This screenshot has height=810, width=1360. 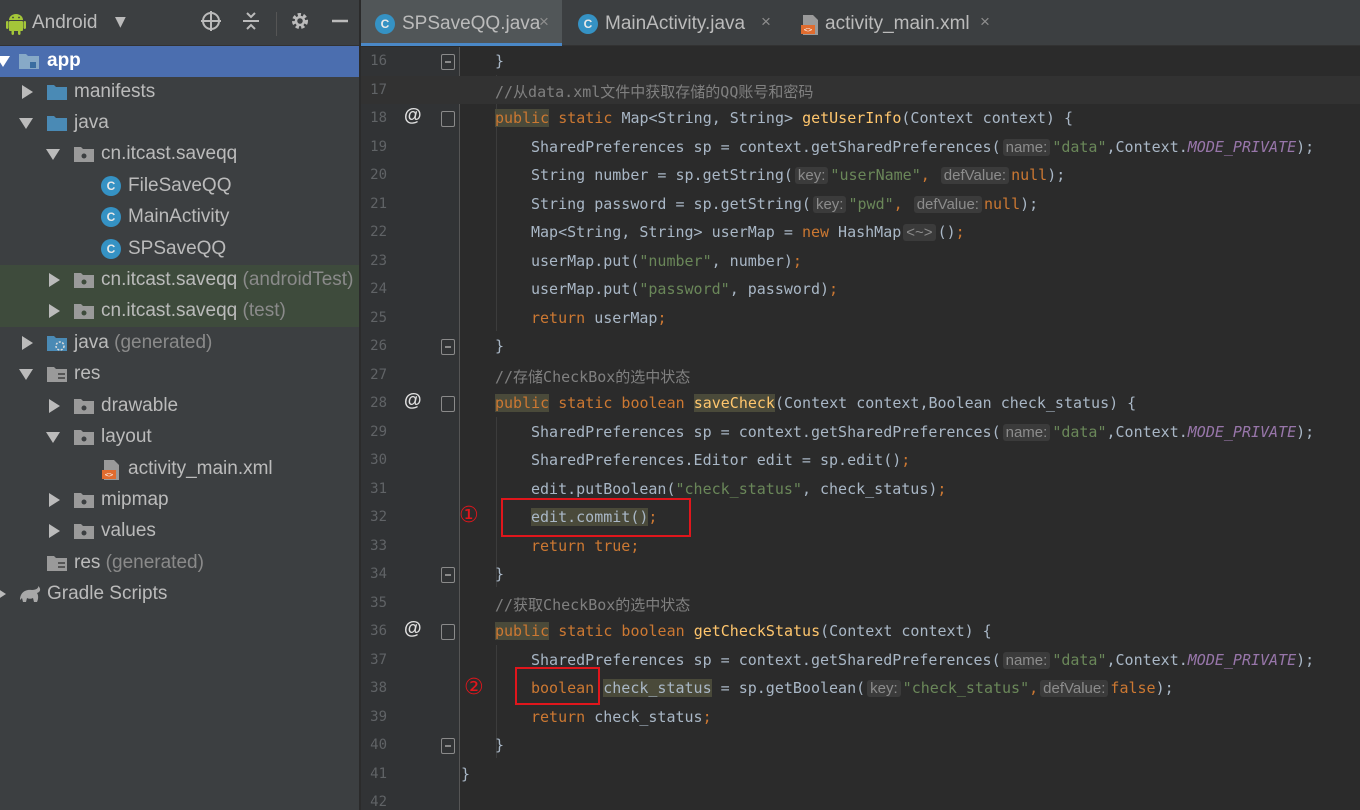 What do you see at coordinates (374, 489) in the screenshot?
I see `line-number: 31` at bounding box center [374, 489].